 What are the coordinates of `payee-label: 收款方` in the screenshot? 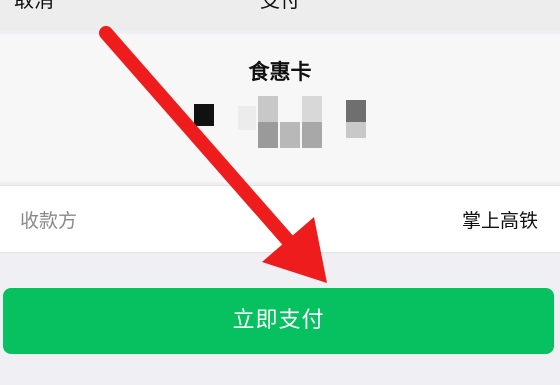 It's located at (49, 221).